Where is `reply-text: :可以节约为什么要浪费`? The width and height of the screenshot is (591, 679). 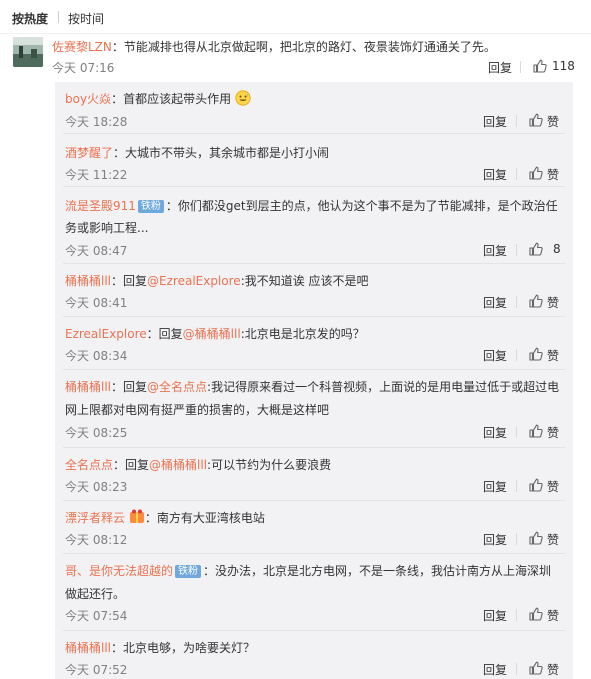 reply-text: :可以节约为什么要浪费 is located at coordinates (269, 465).